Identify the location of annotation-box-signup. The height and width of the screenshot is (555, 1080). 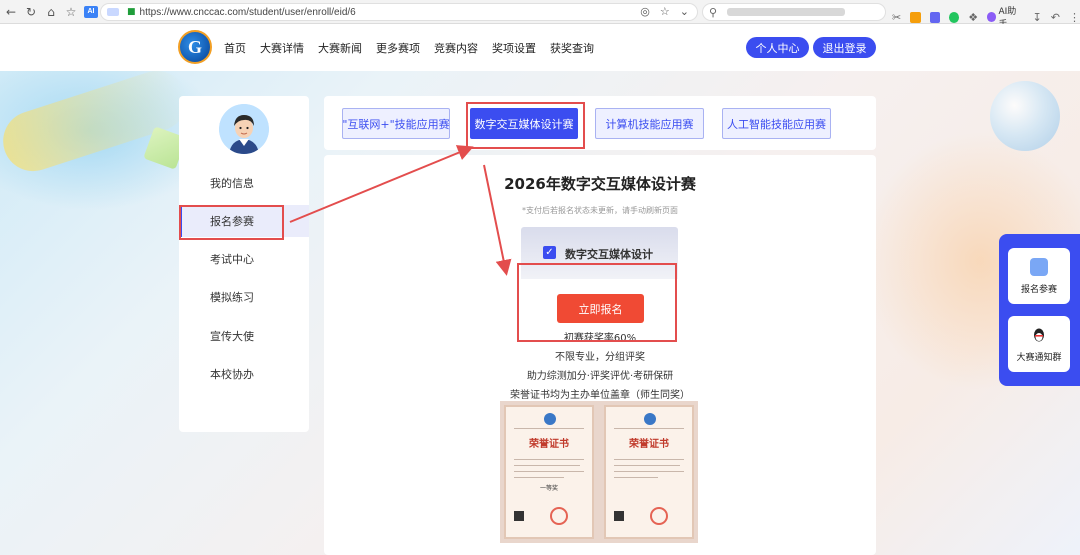
(597, 302).